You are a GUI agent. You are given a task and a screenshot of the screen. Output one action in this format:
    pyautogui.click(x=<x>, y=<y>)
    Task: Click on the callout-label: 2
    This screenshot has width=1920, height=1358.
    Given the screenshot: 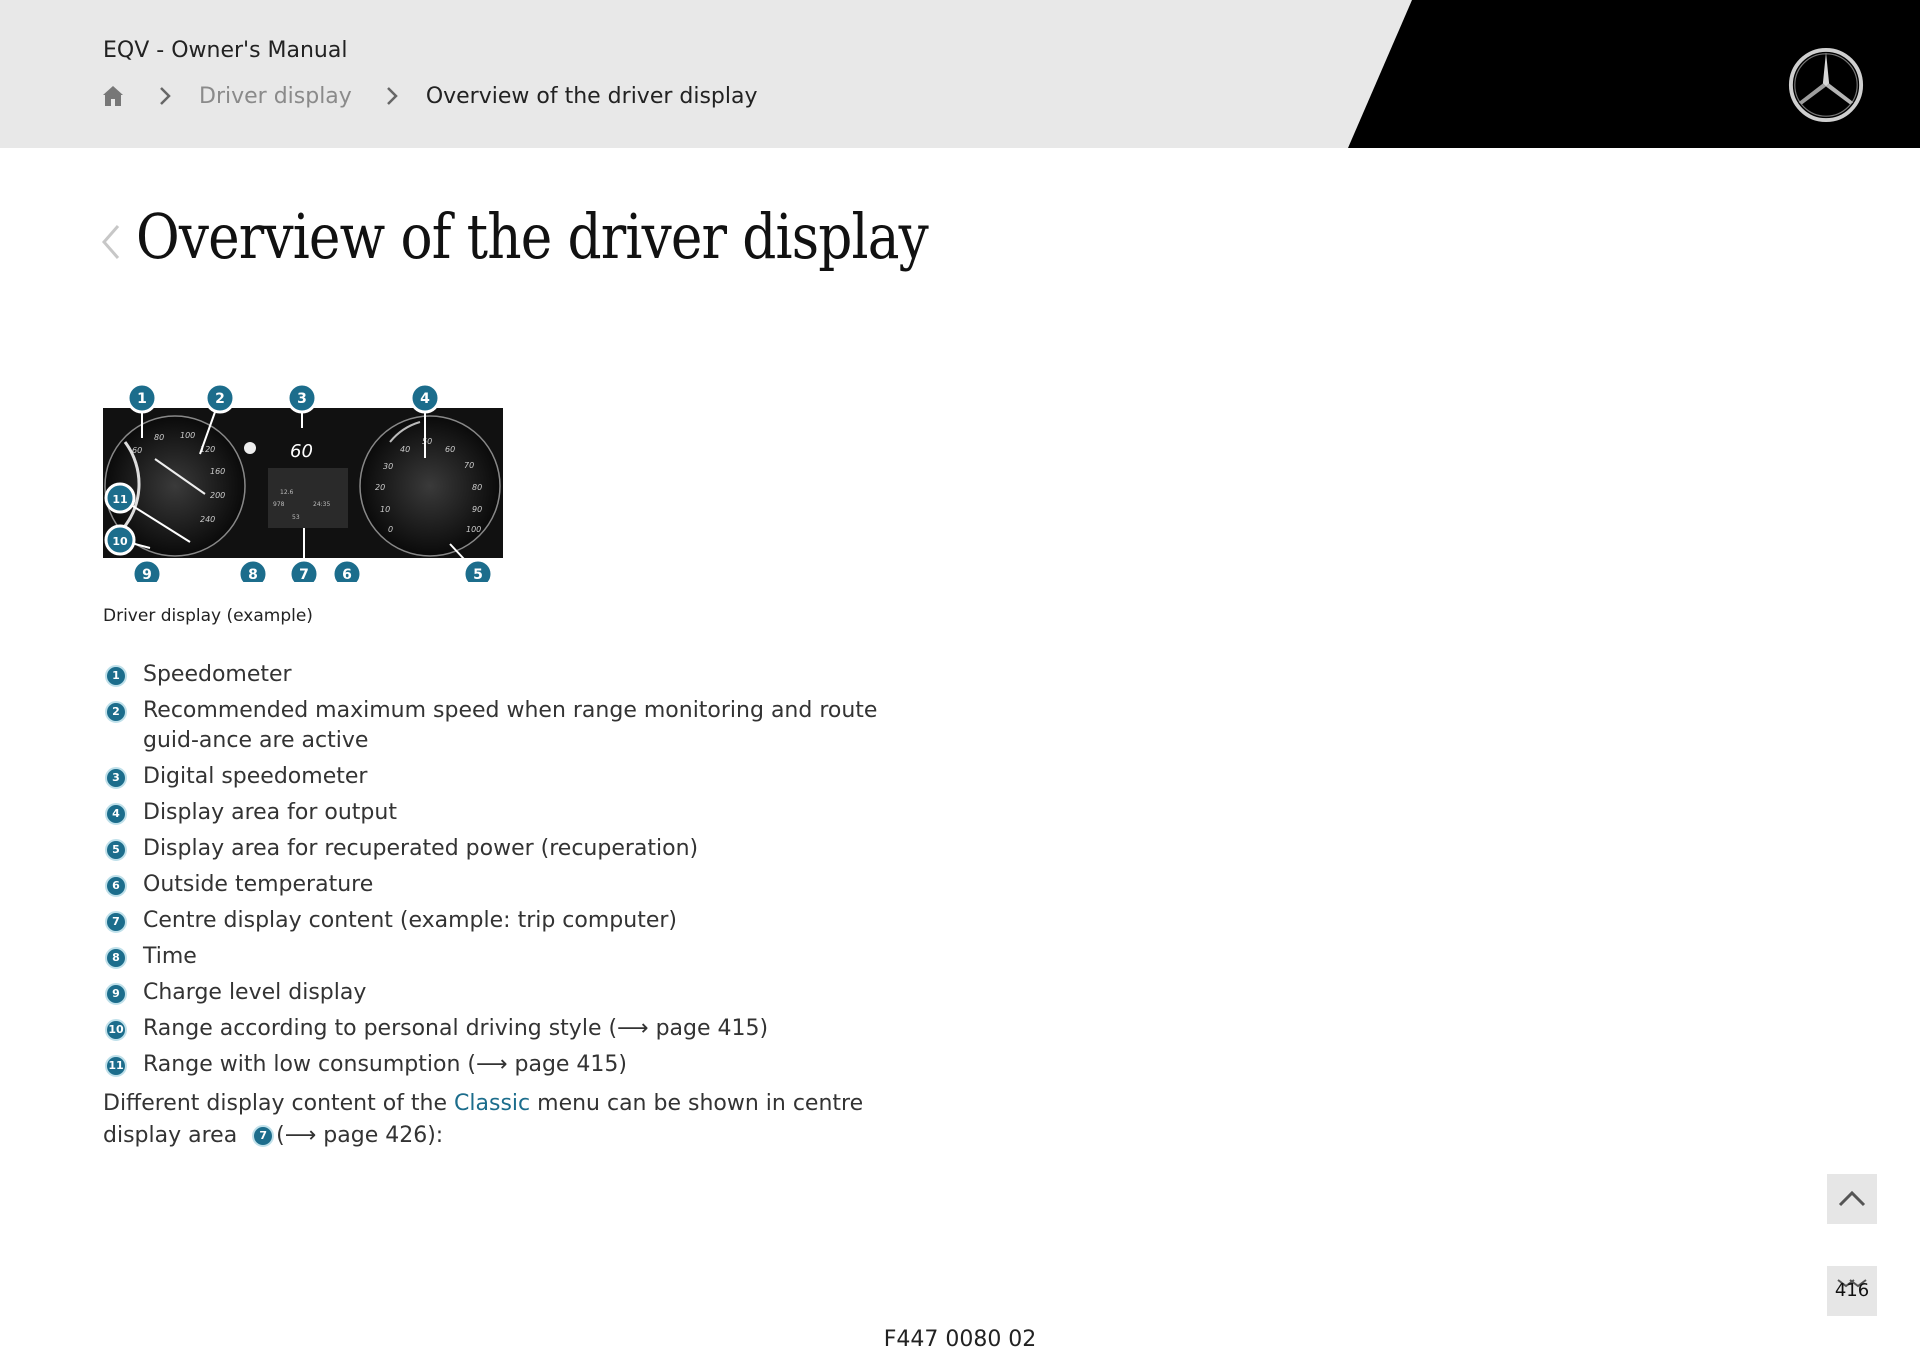 What is the action you would take?
    pyautogui.click(x=220, y=399)
    